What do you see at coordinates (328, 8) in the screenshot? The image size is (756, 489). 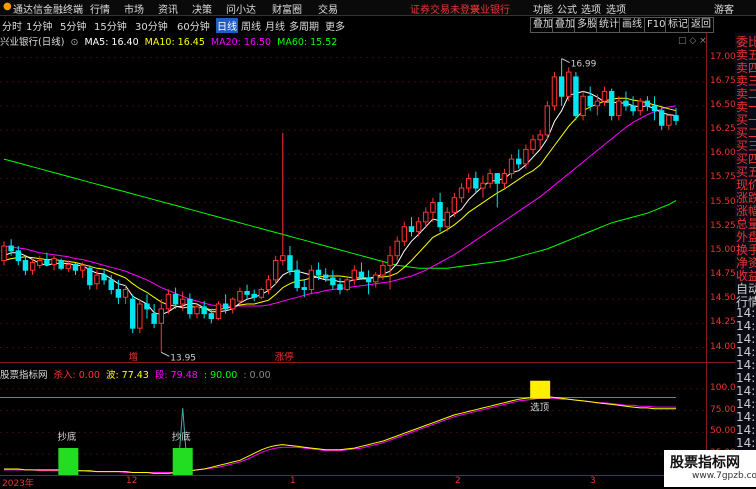 I see `menu-item-trade: 交易` at bounding box center [328, 8].